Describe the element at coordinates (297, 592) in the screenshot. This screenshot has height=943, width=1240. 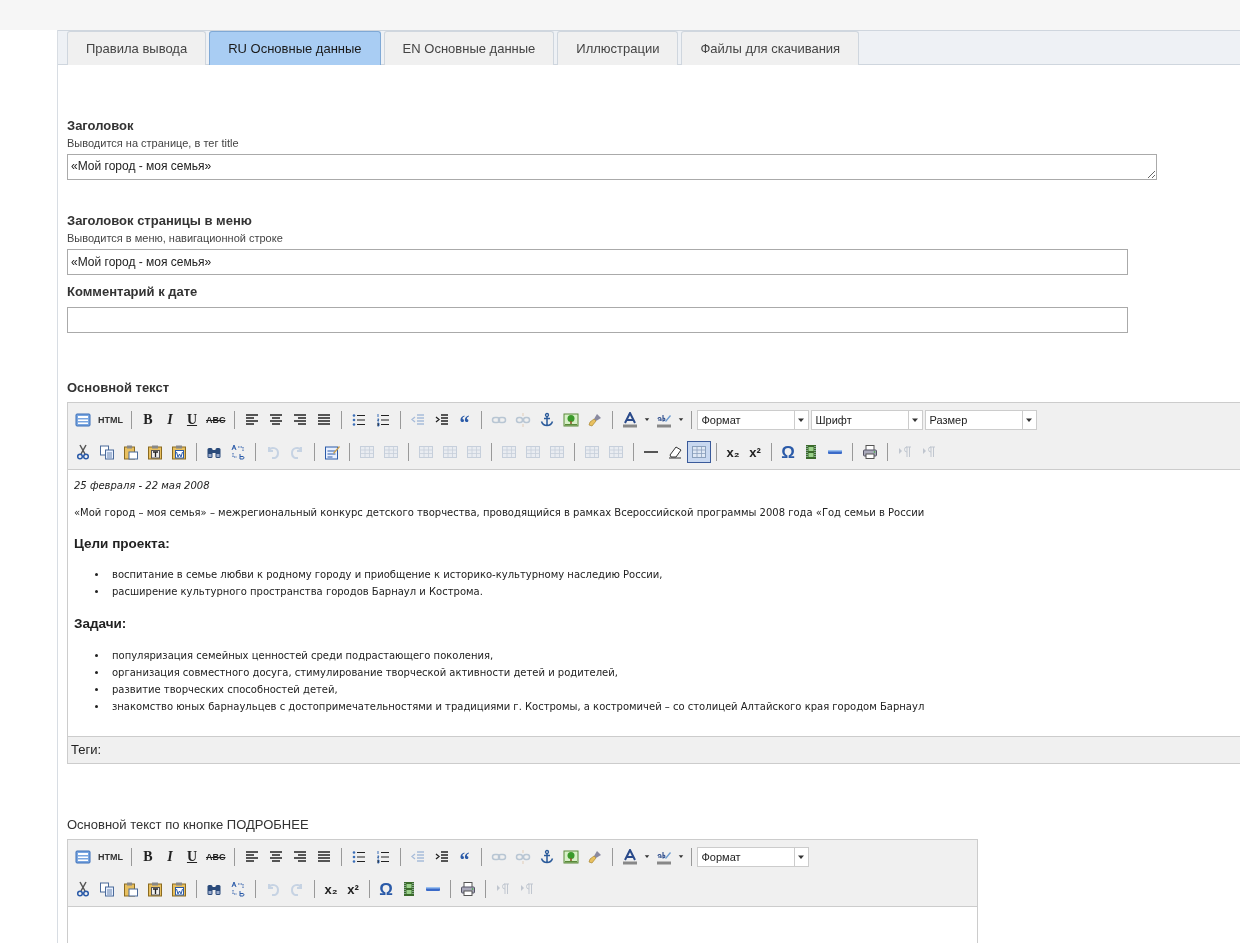
I see `list-item: расширение культурного пространства городов Барнаул и Кострома.` at that location.